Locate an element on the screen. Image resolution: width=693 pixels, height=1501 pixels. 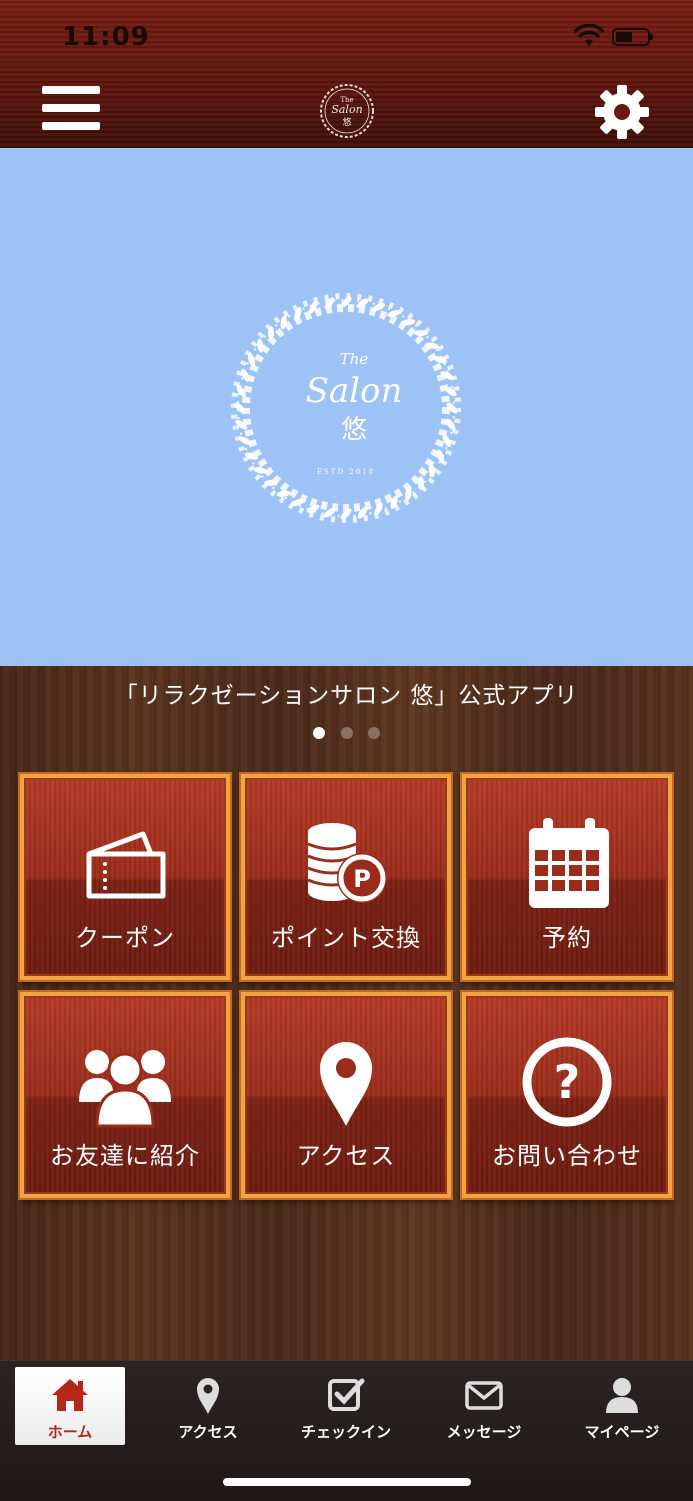
tile-label: お友達に紹介 is located at coordinates (125, 1156).